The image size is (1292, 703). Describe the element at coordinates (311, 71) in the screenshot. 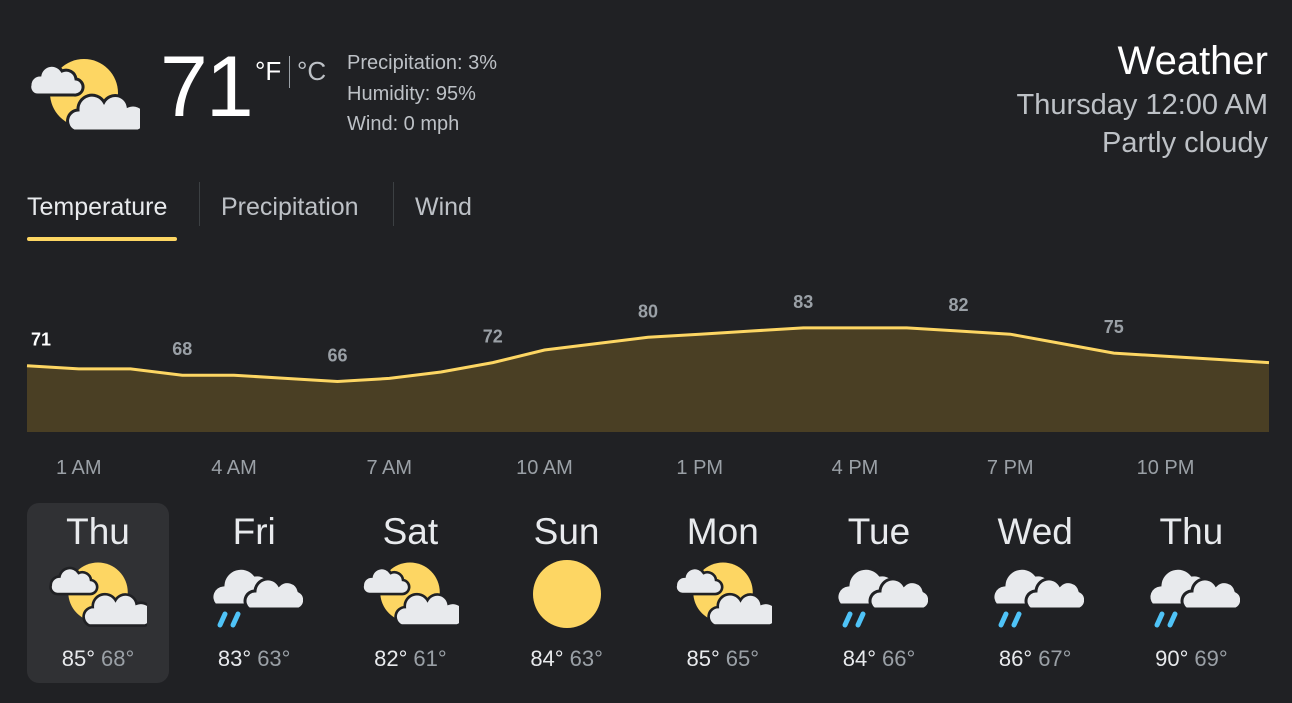

I see `celsius-toggle: °C` at that location.